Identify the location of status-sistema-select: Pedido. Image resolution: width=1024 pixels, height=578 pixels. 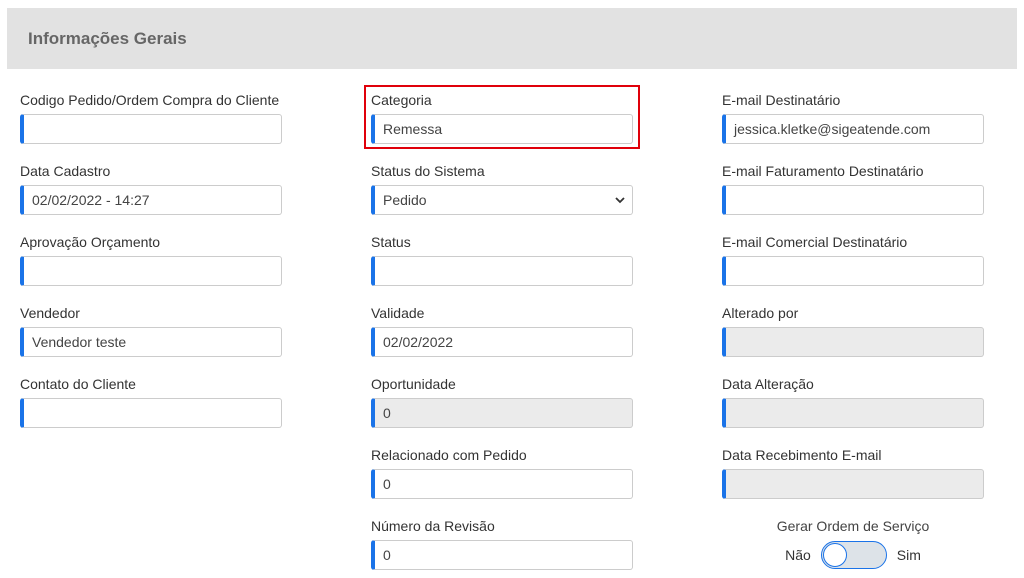
(502, 200).